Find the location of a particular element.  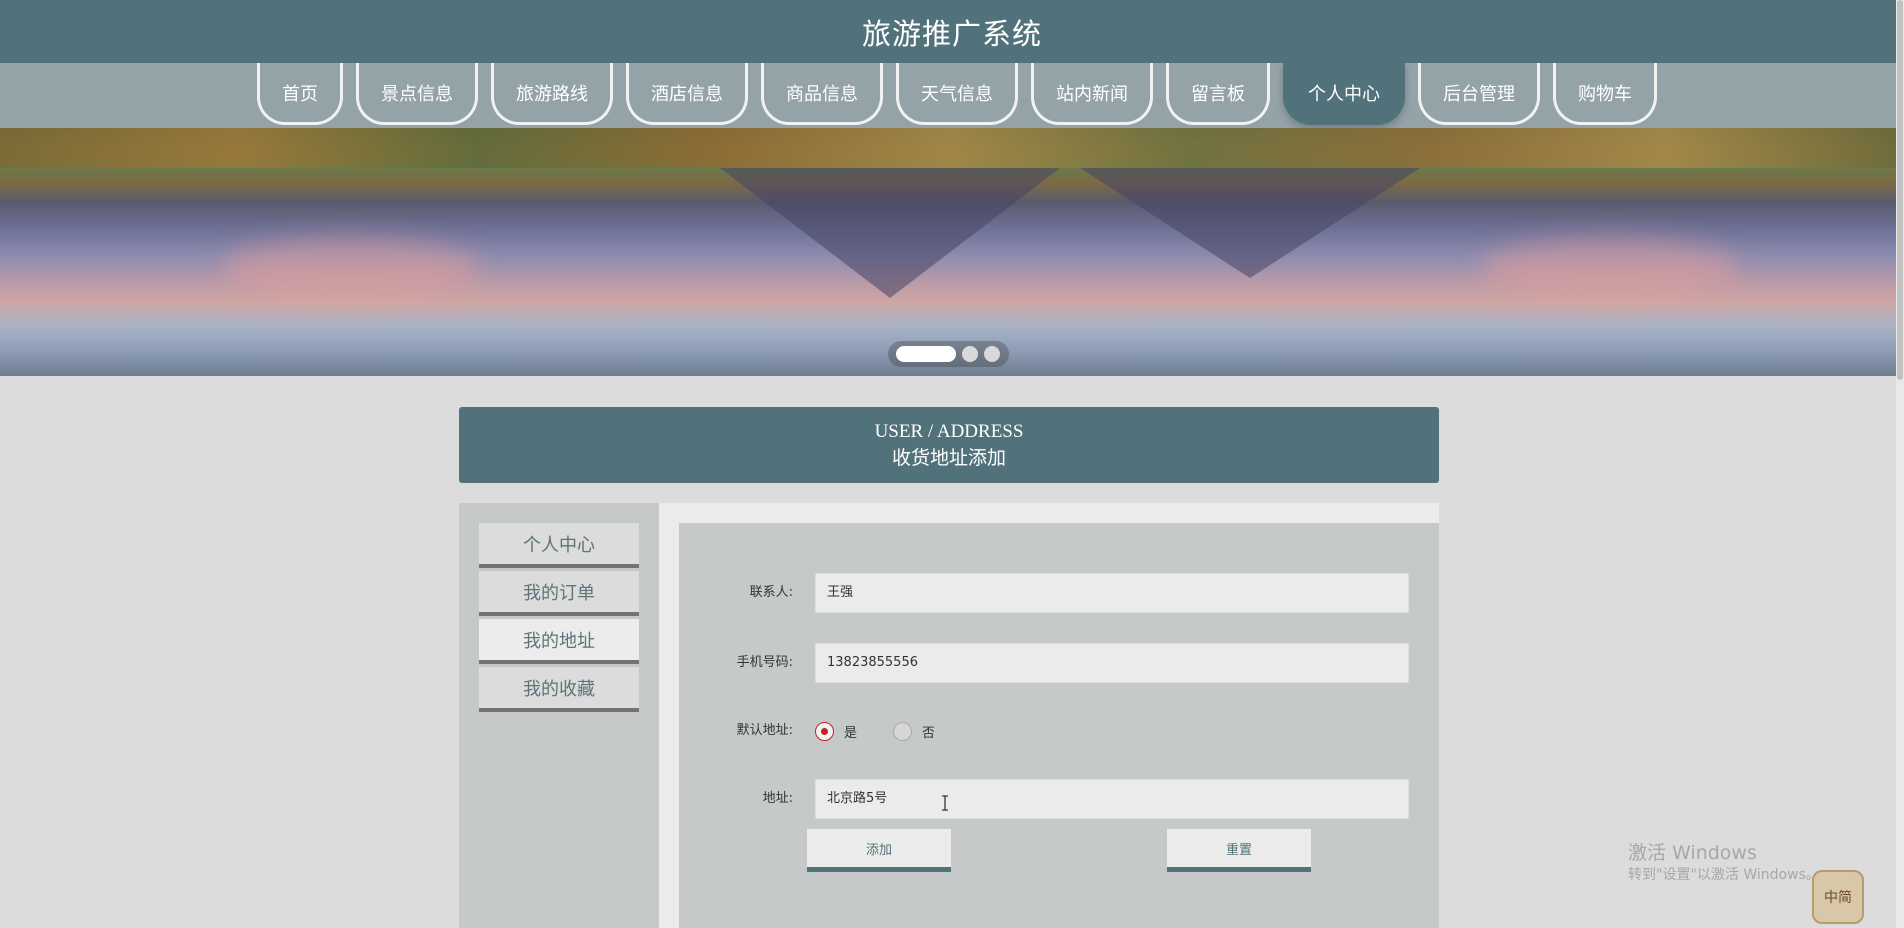

address-row: 地址: 北京路5号 is located at coordinates (1059, 799).